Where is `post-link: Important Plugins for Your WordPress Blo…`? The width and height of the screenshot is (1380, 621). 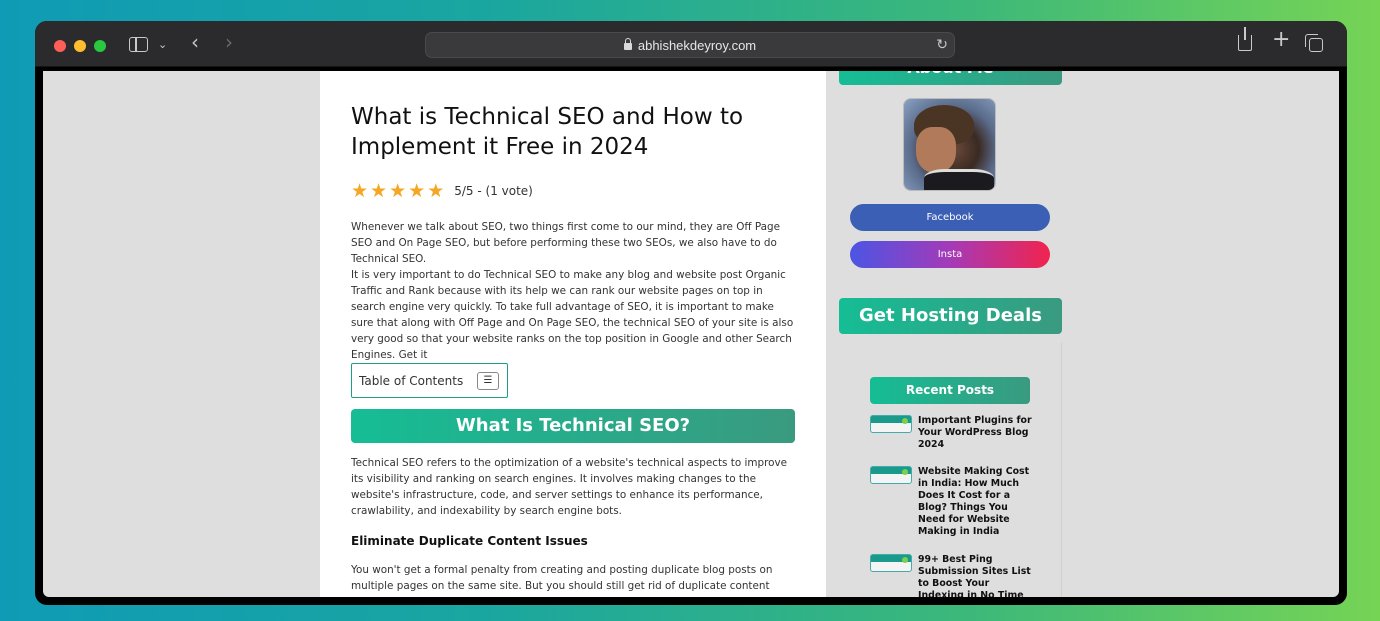 post-link: Important Plugins for Your WordPress Blo… is located at coordinates (977, 433).